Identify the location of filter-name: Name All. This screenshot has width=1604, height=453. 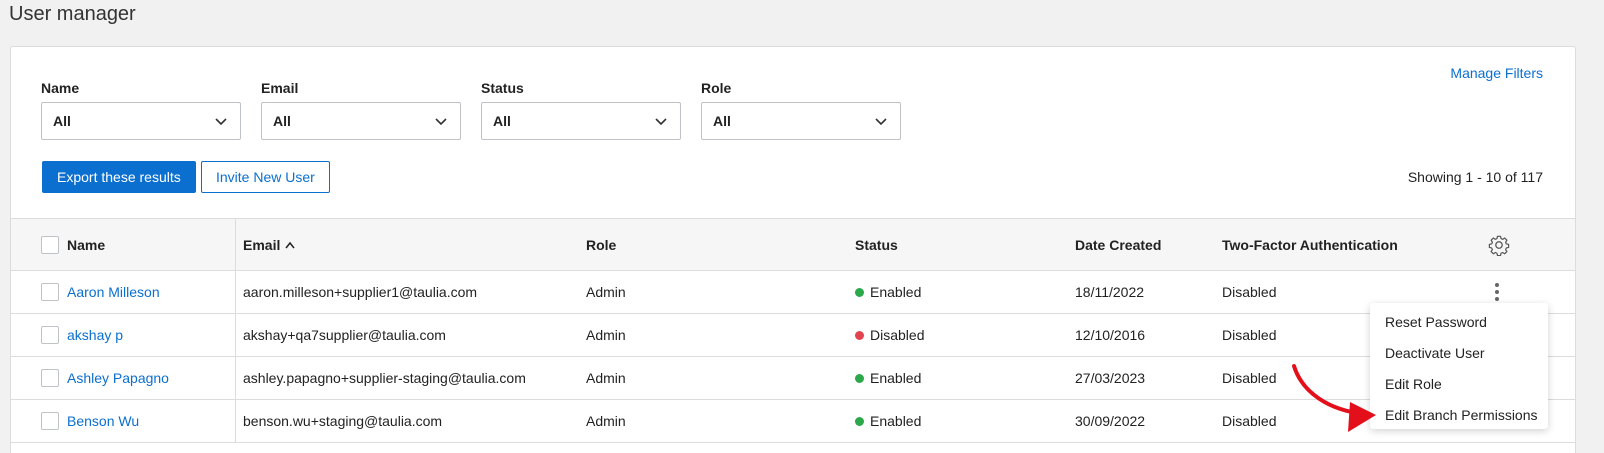
(141, 110).